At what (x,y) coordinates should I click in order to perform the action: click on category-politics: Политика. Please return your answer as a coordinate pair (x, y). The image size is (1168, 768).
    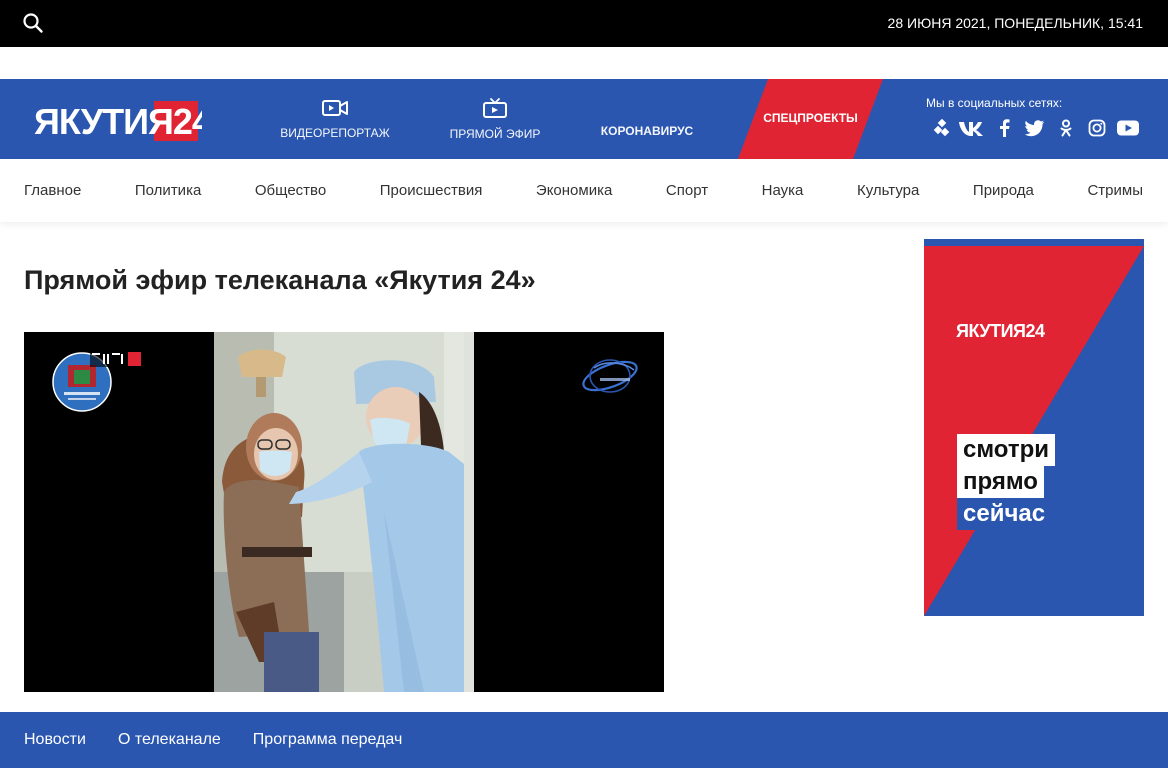
    Looking at the image, I should click on (168, 190).